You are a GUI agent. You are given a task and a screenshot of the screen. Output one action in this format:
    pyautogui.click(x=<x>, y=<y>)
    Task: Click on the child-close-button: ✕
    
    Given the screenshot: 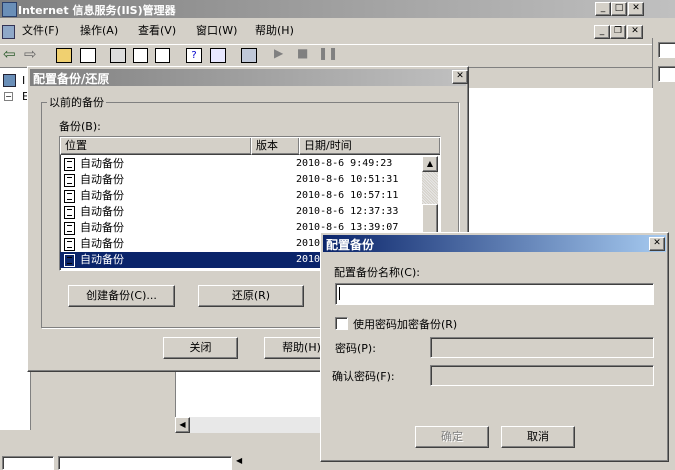 What is the action you would take?
    pyautogui.click(x=635, y=32)
    